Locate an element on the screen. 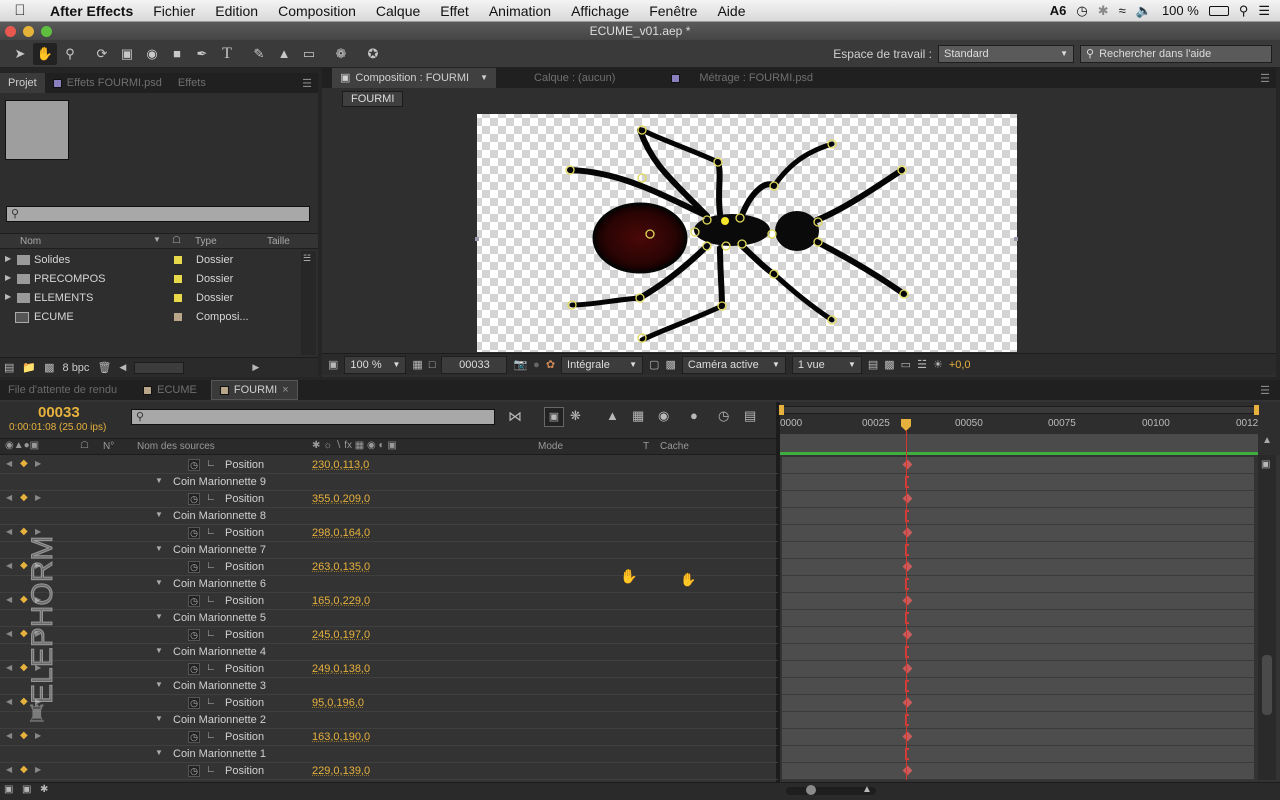 The image size is (1280, 800). menu-fichier: Fichier is located at coordinates (174, 11).